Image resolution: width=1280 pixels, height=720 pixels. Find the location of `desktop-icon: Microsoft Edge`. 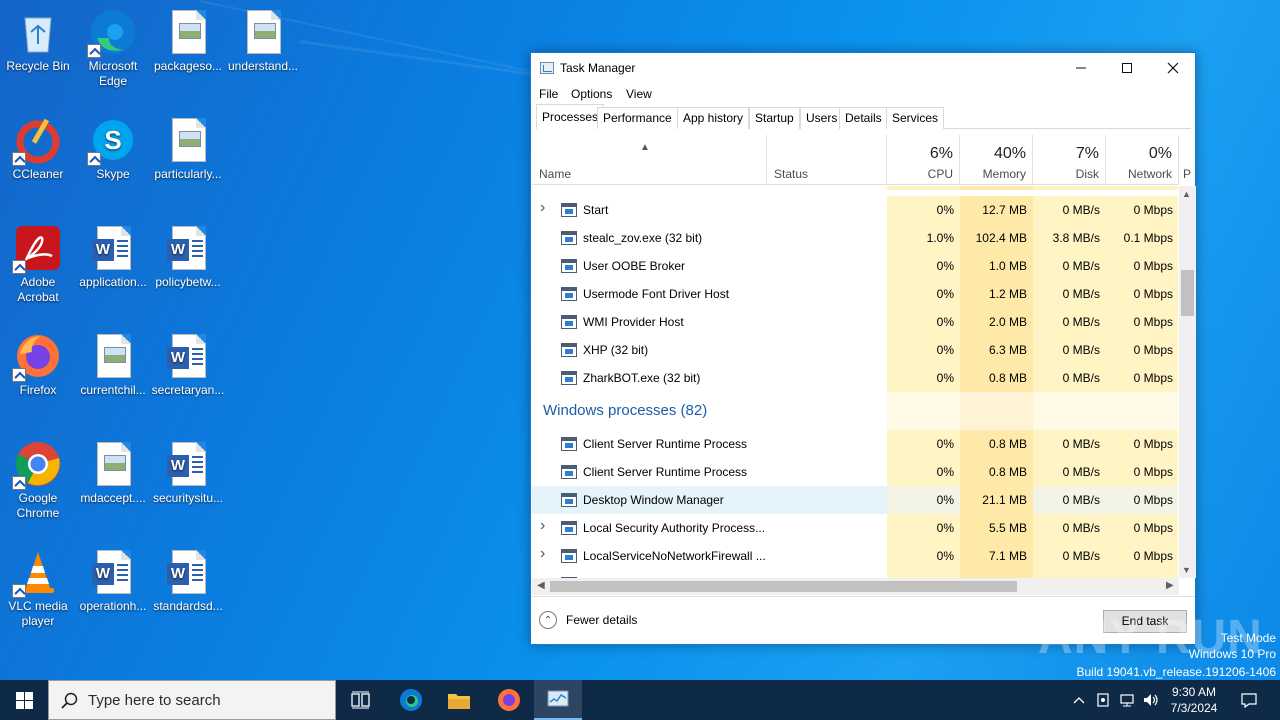

desktop-icon: Microsoft Edge is located at coordinates (113, 48).